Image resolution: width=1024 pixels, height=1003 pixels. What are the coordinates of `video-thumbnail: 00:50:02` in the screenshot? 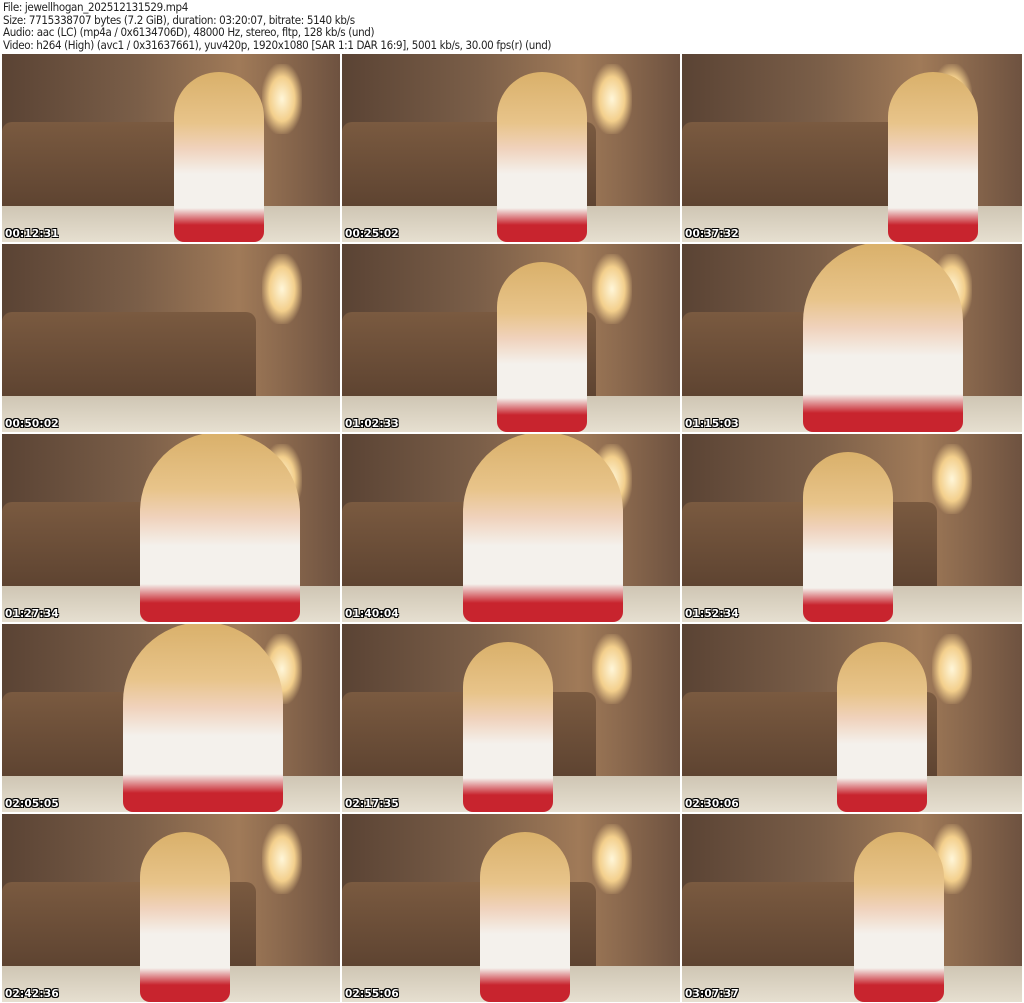 It's located at (171, 338).